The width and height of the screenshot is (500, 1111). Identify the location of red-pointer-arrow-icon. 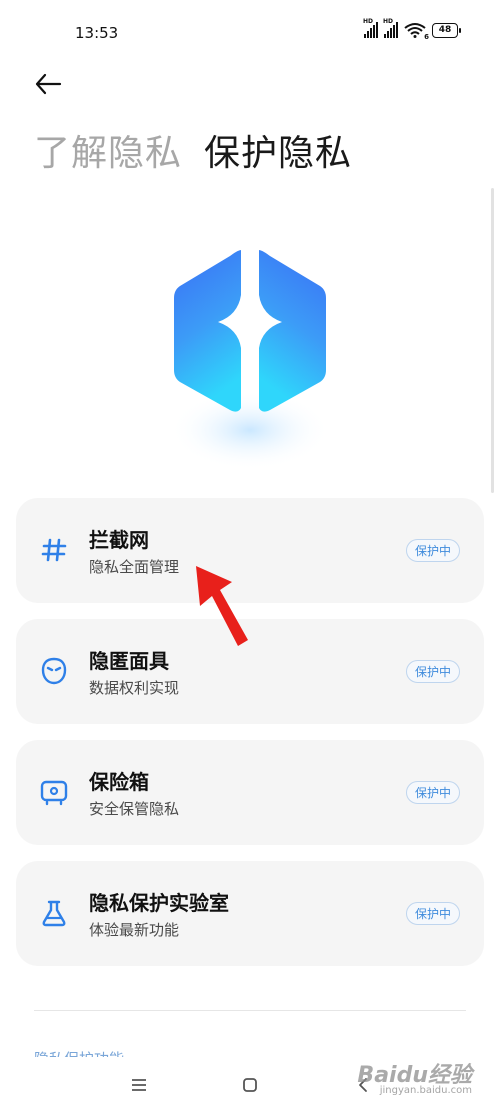
(222, 606).